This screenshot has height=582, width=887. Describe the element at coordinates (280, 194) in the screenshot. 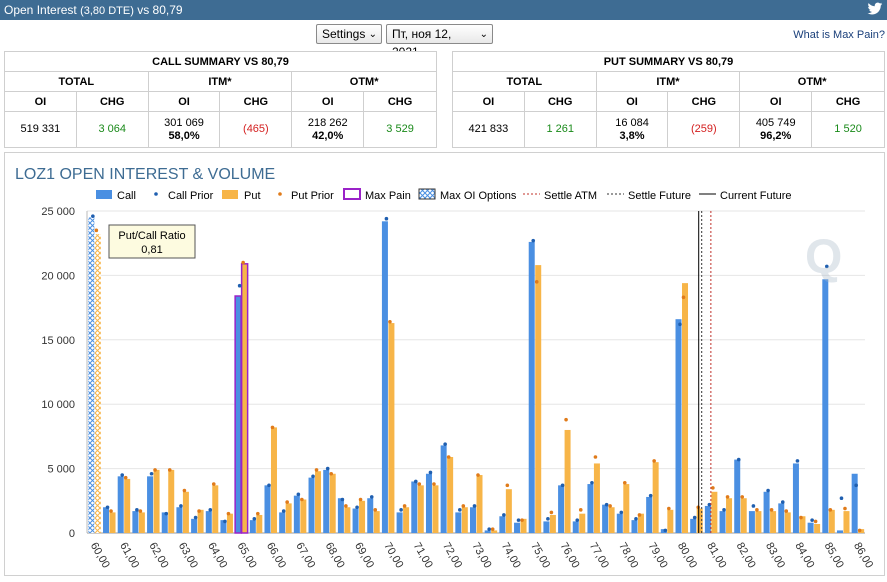

I see `legend-put-prior-swatch` at that location.